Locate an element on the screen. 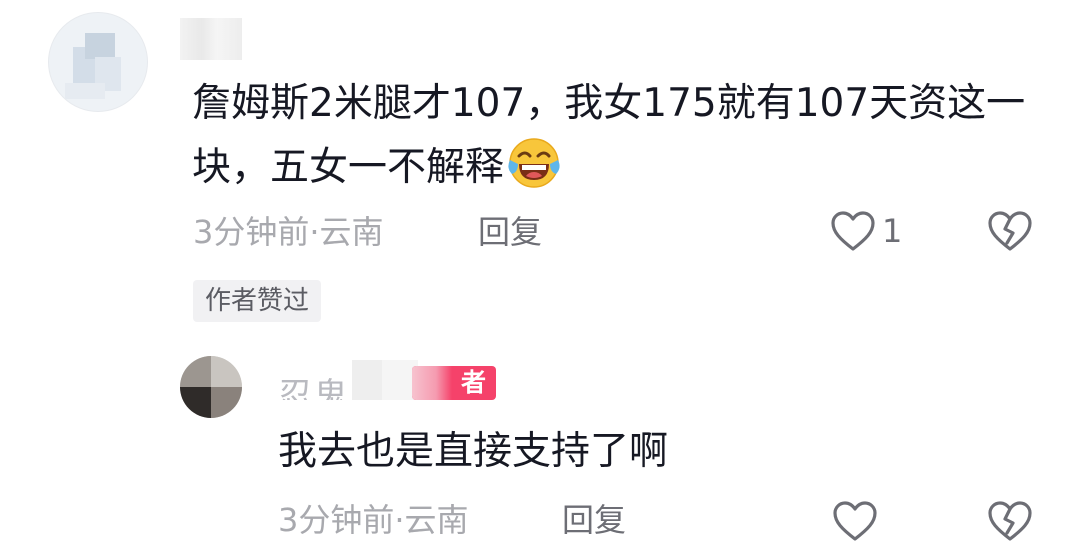 The width and height of the screenshot is (1084, 558). reply-button: 回复 is located at coordinates (510, 232).